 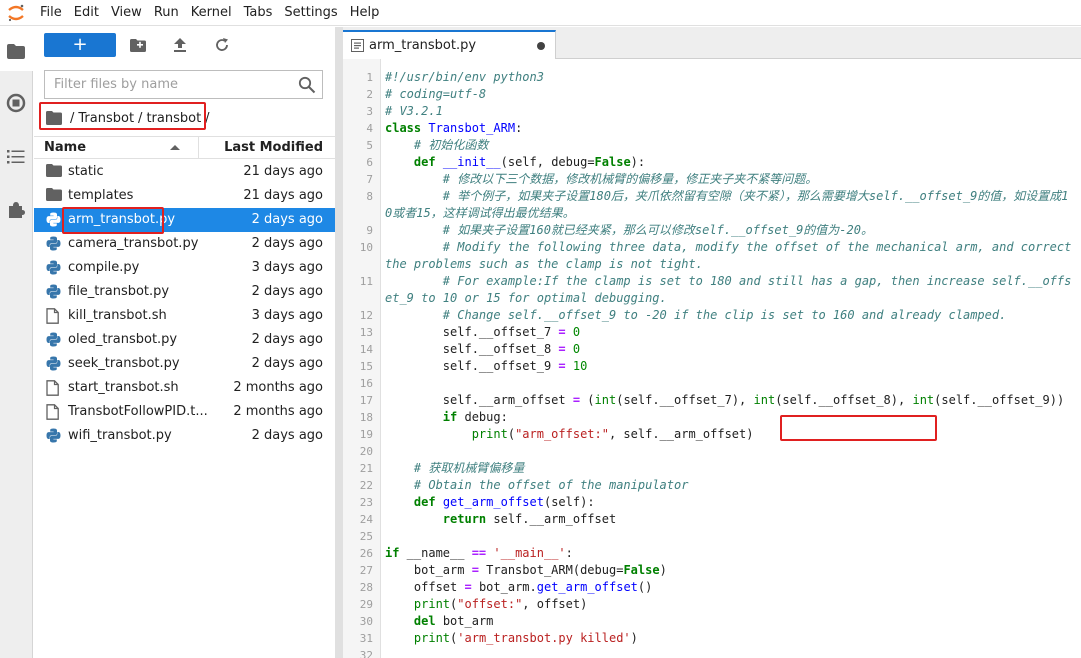 What do you see at coordinates (222, 45) in the screenshot?
I see `refresh-icon` at bounding box center [222, 45].